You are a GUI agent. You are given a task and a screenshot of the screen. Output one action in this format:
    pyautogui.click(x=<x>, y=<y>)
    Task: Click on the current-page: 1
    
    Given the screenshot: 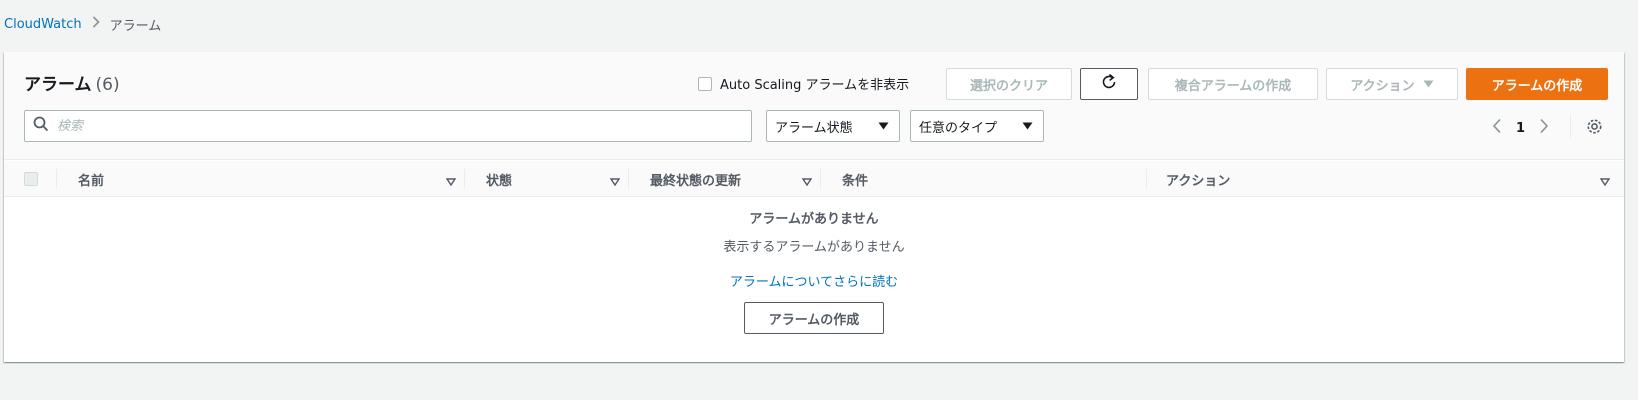 What is the action you would take?
    pyautogui.click(x=1520, y=128)
    